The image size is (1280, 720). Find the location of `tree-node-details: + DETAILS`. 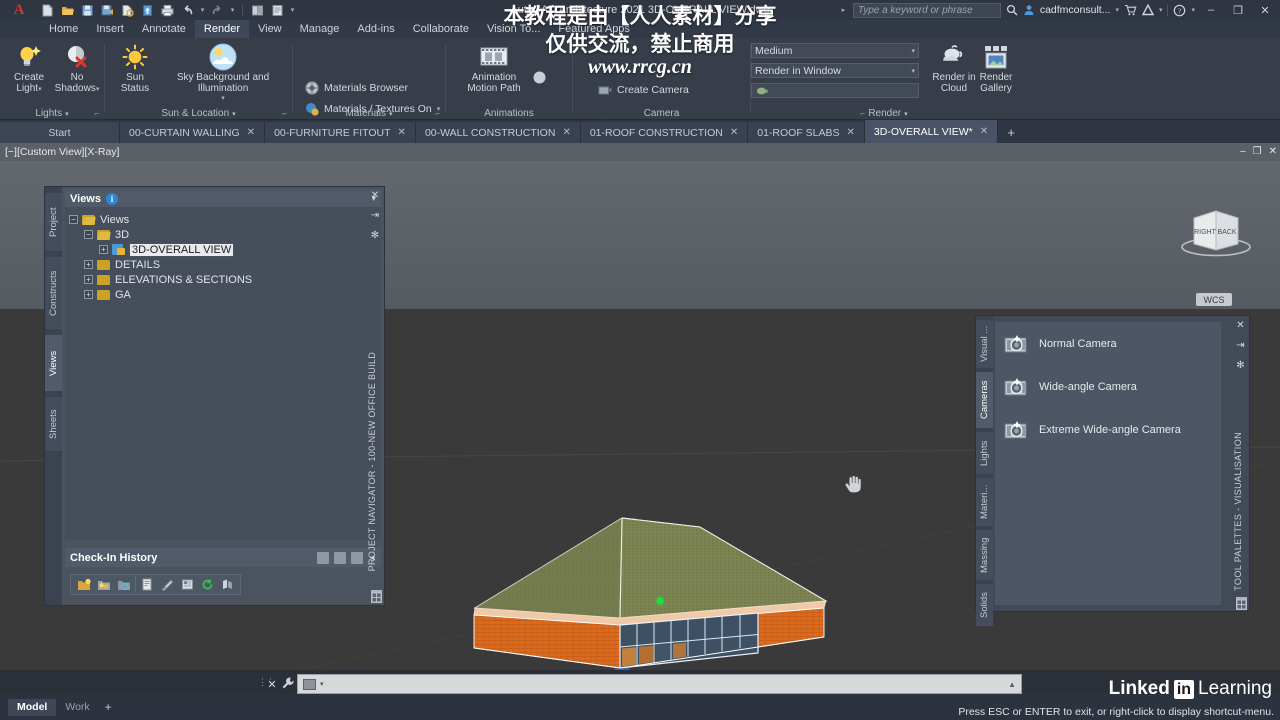

tree-node-details: + DETAILS is located at coordinates (223, 264).